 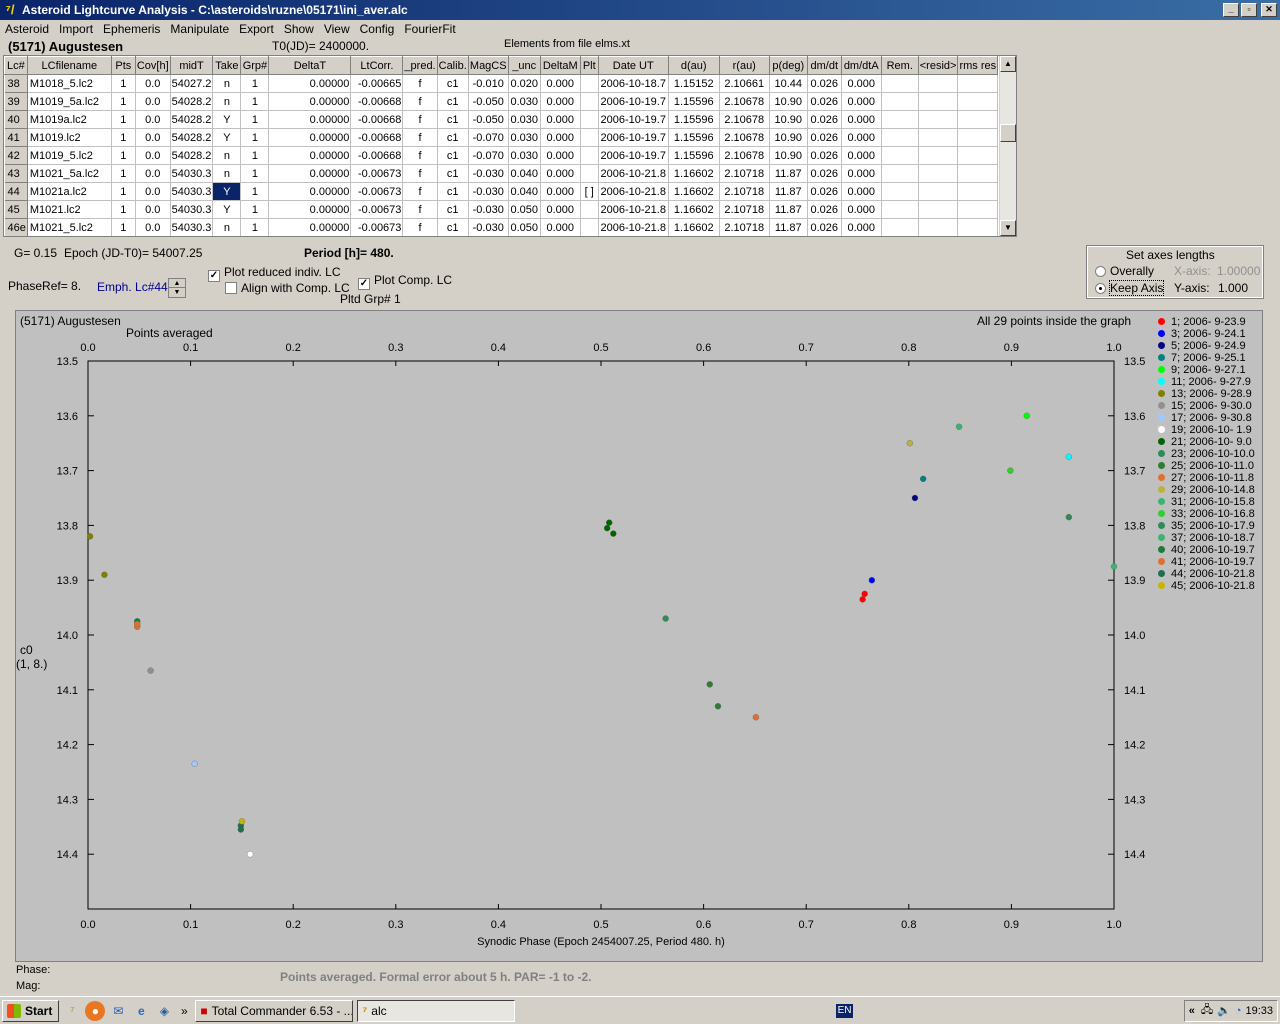 What do you see at coordinates (377, 83) in the screenshot?
I see `table-cell: -0.00665` at bounding box center [377, 83].